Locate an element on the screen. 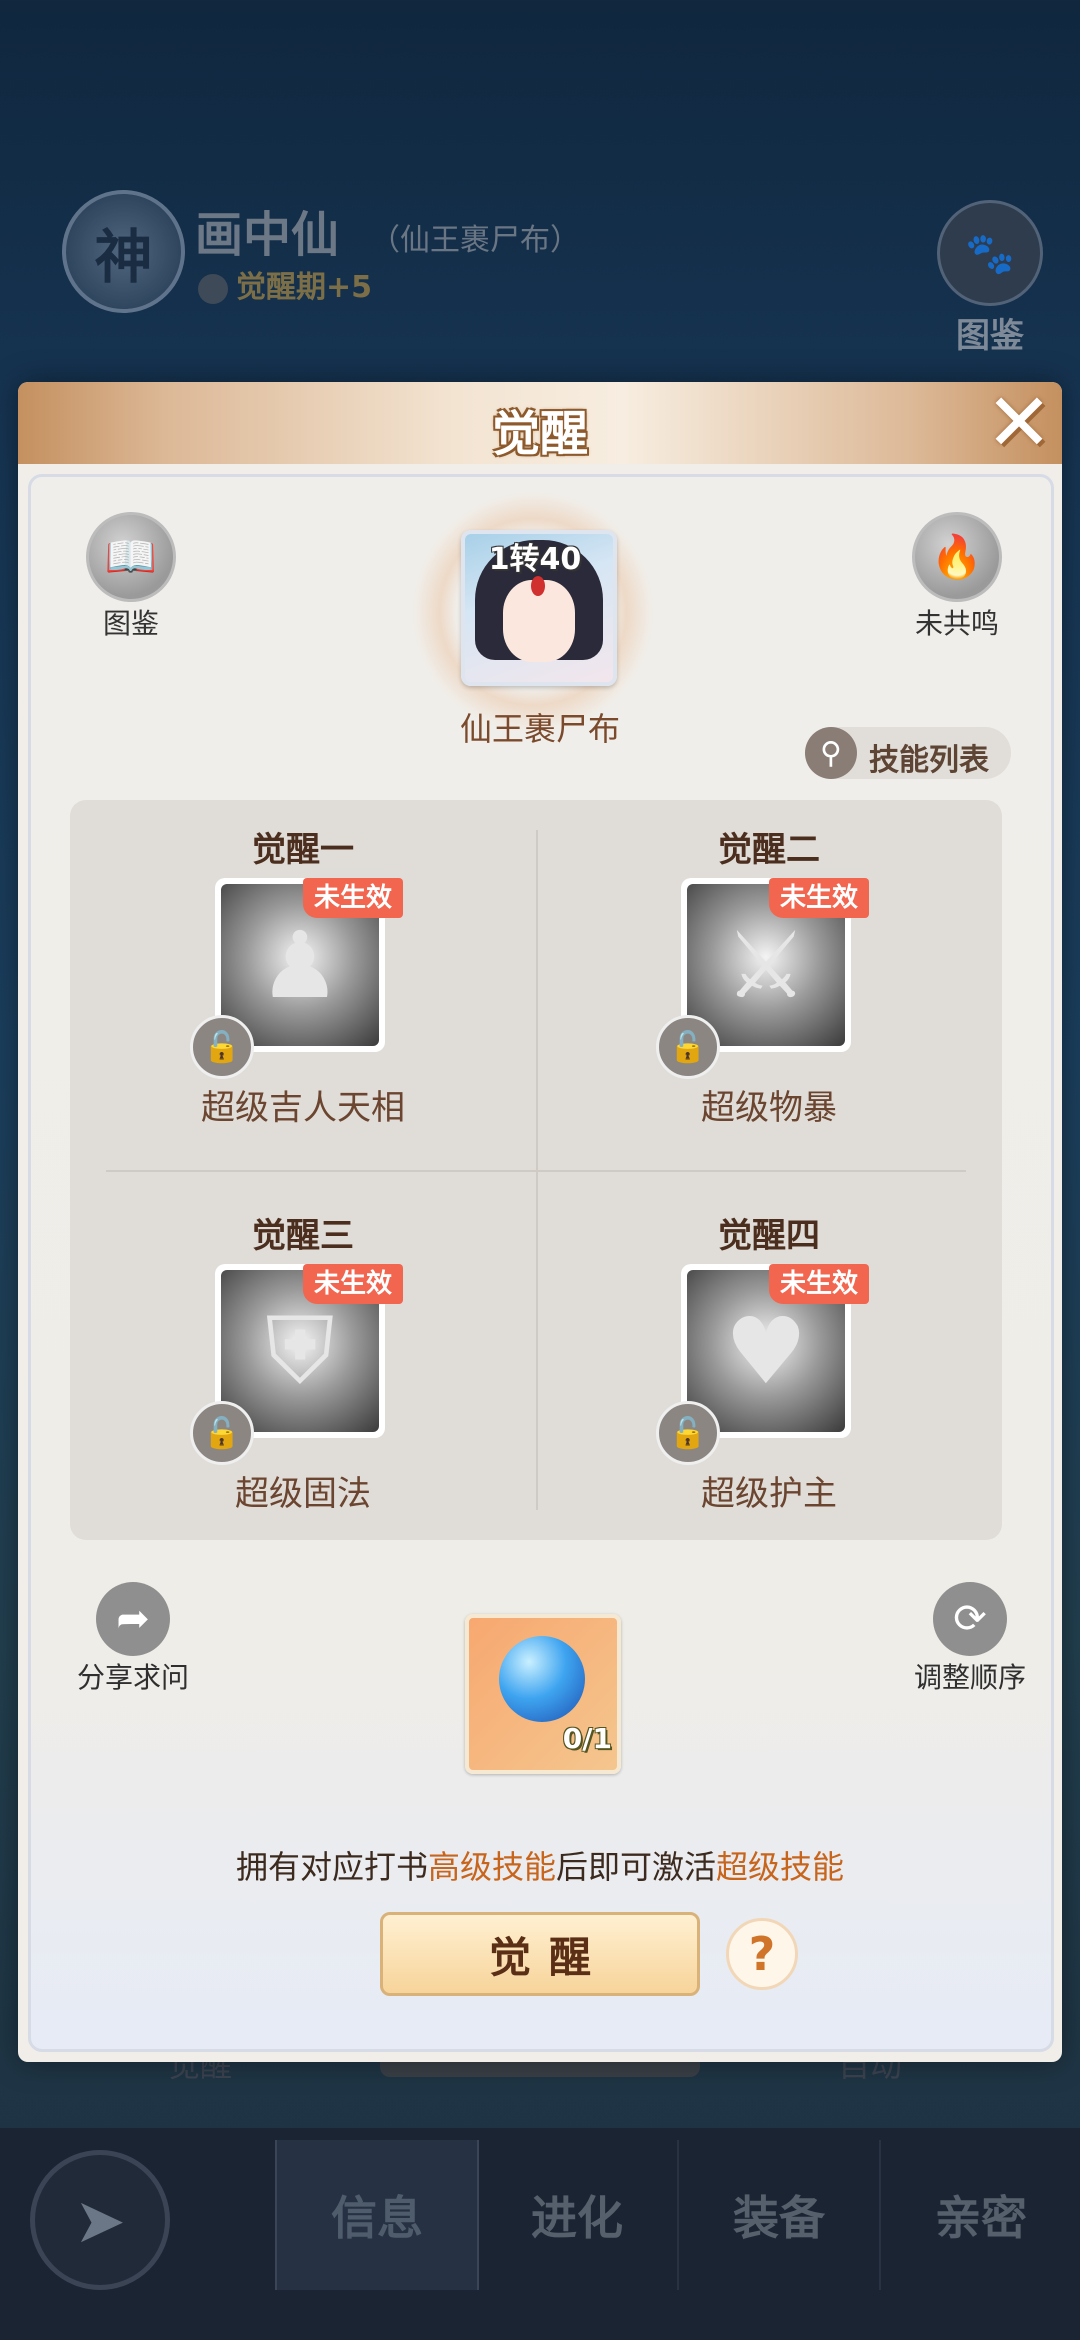  material-count: 0/1 is located at coordinates (587, 1738).